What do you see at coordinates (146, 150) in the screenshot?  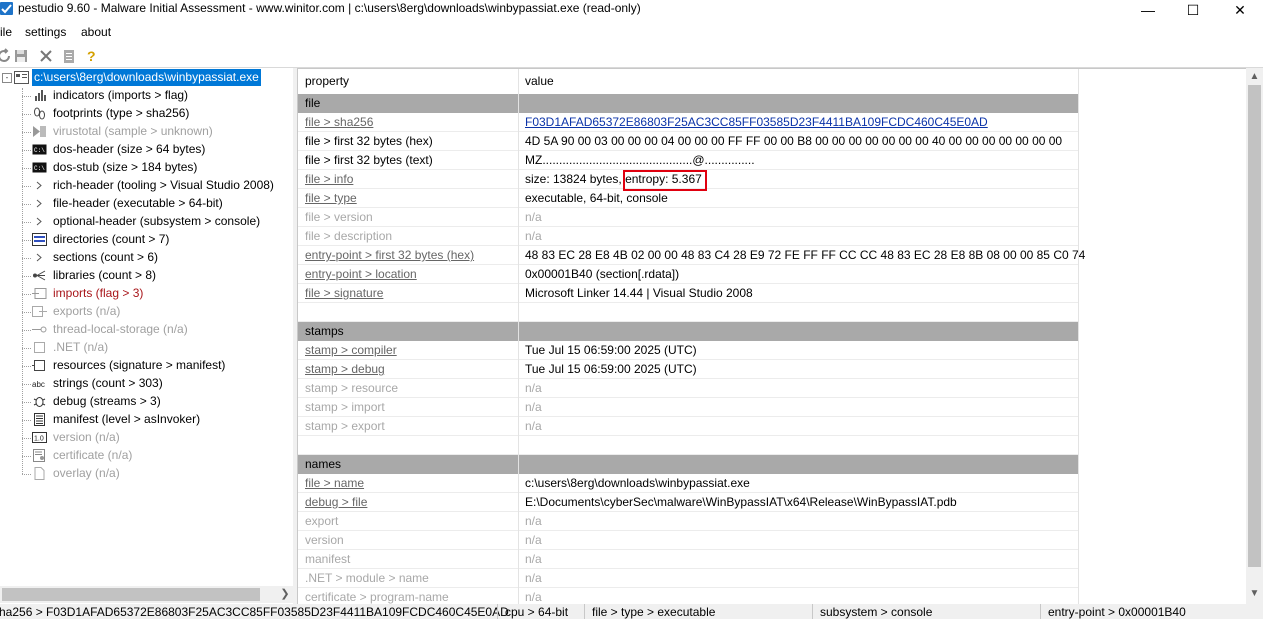 I see `tree-item: C:\ dos-header (size > 64 bytes)` at bounding box center [146, 150].